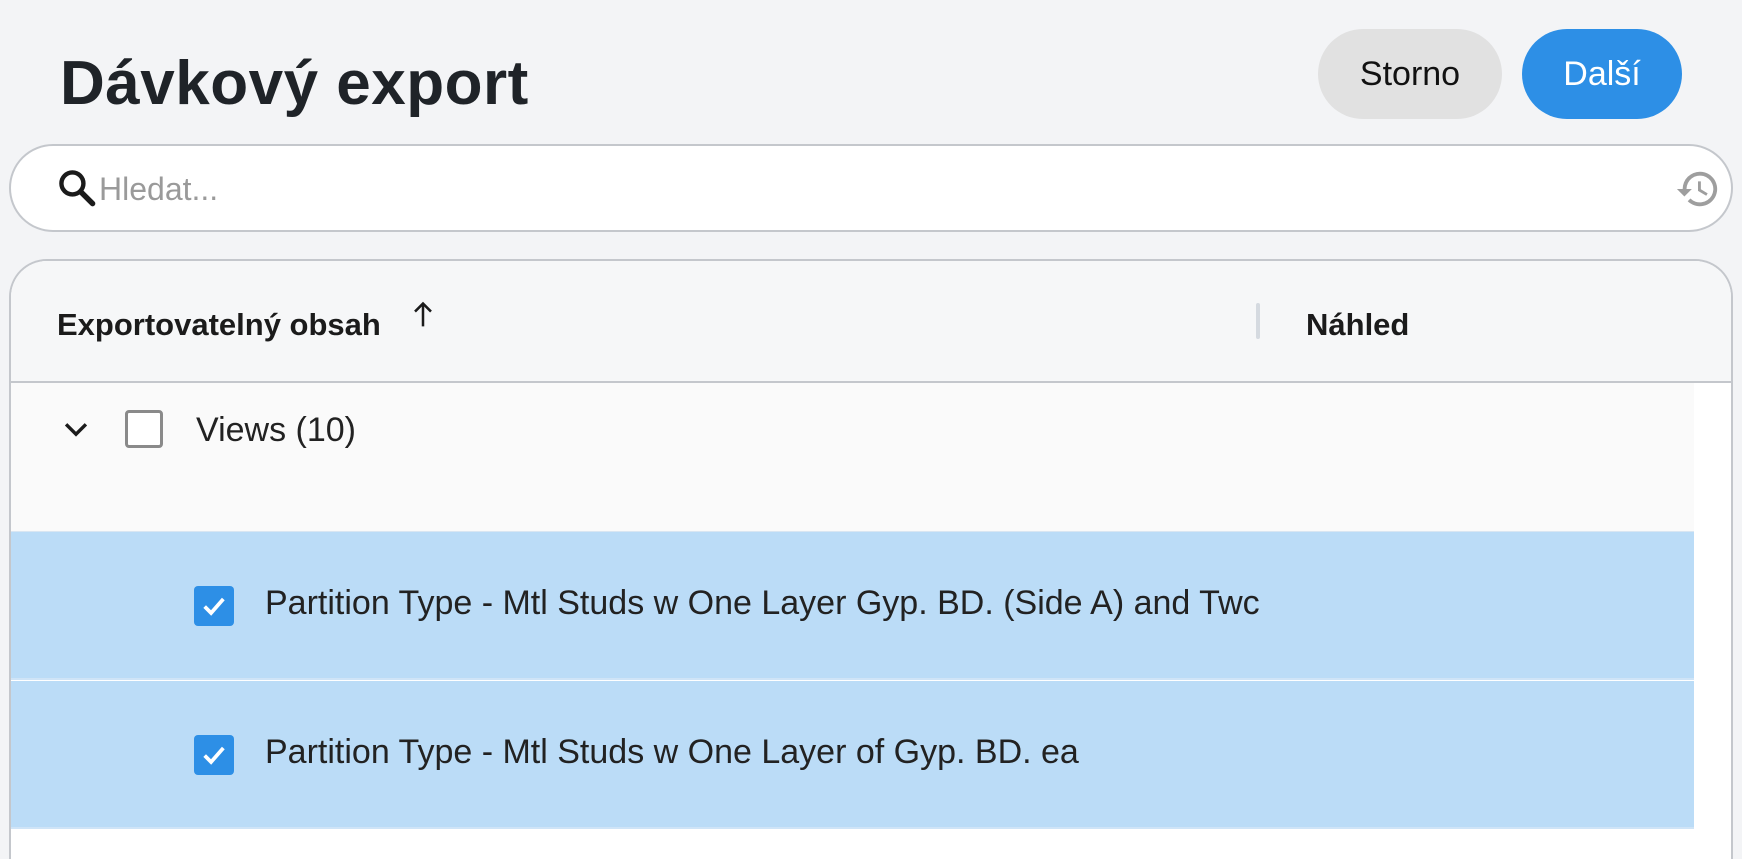 The image size is (1742, 859). What do you see at coordinates (1410, 74) in the screenshot?
I see `cancel-button: Storno` at bounding box center [1410, 74].